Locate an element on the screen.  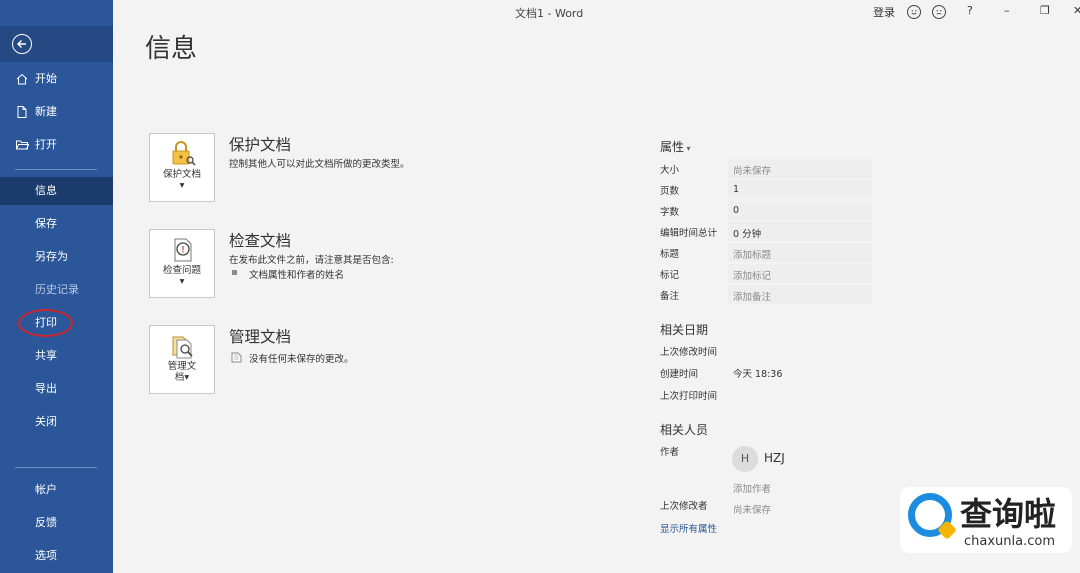
property-label-title: 标题 is located at coordinates (670, 254).